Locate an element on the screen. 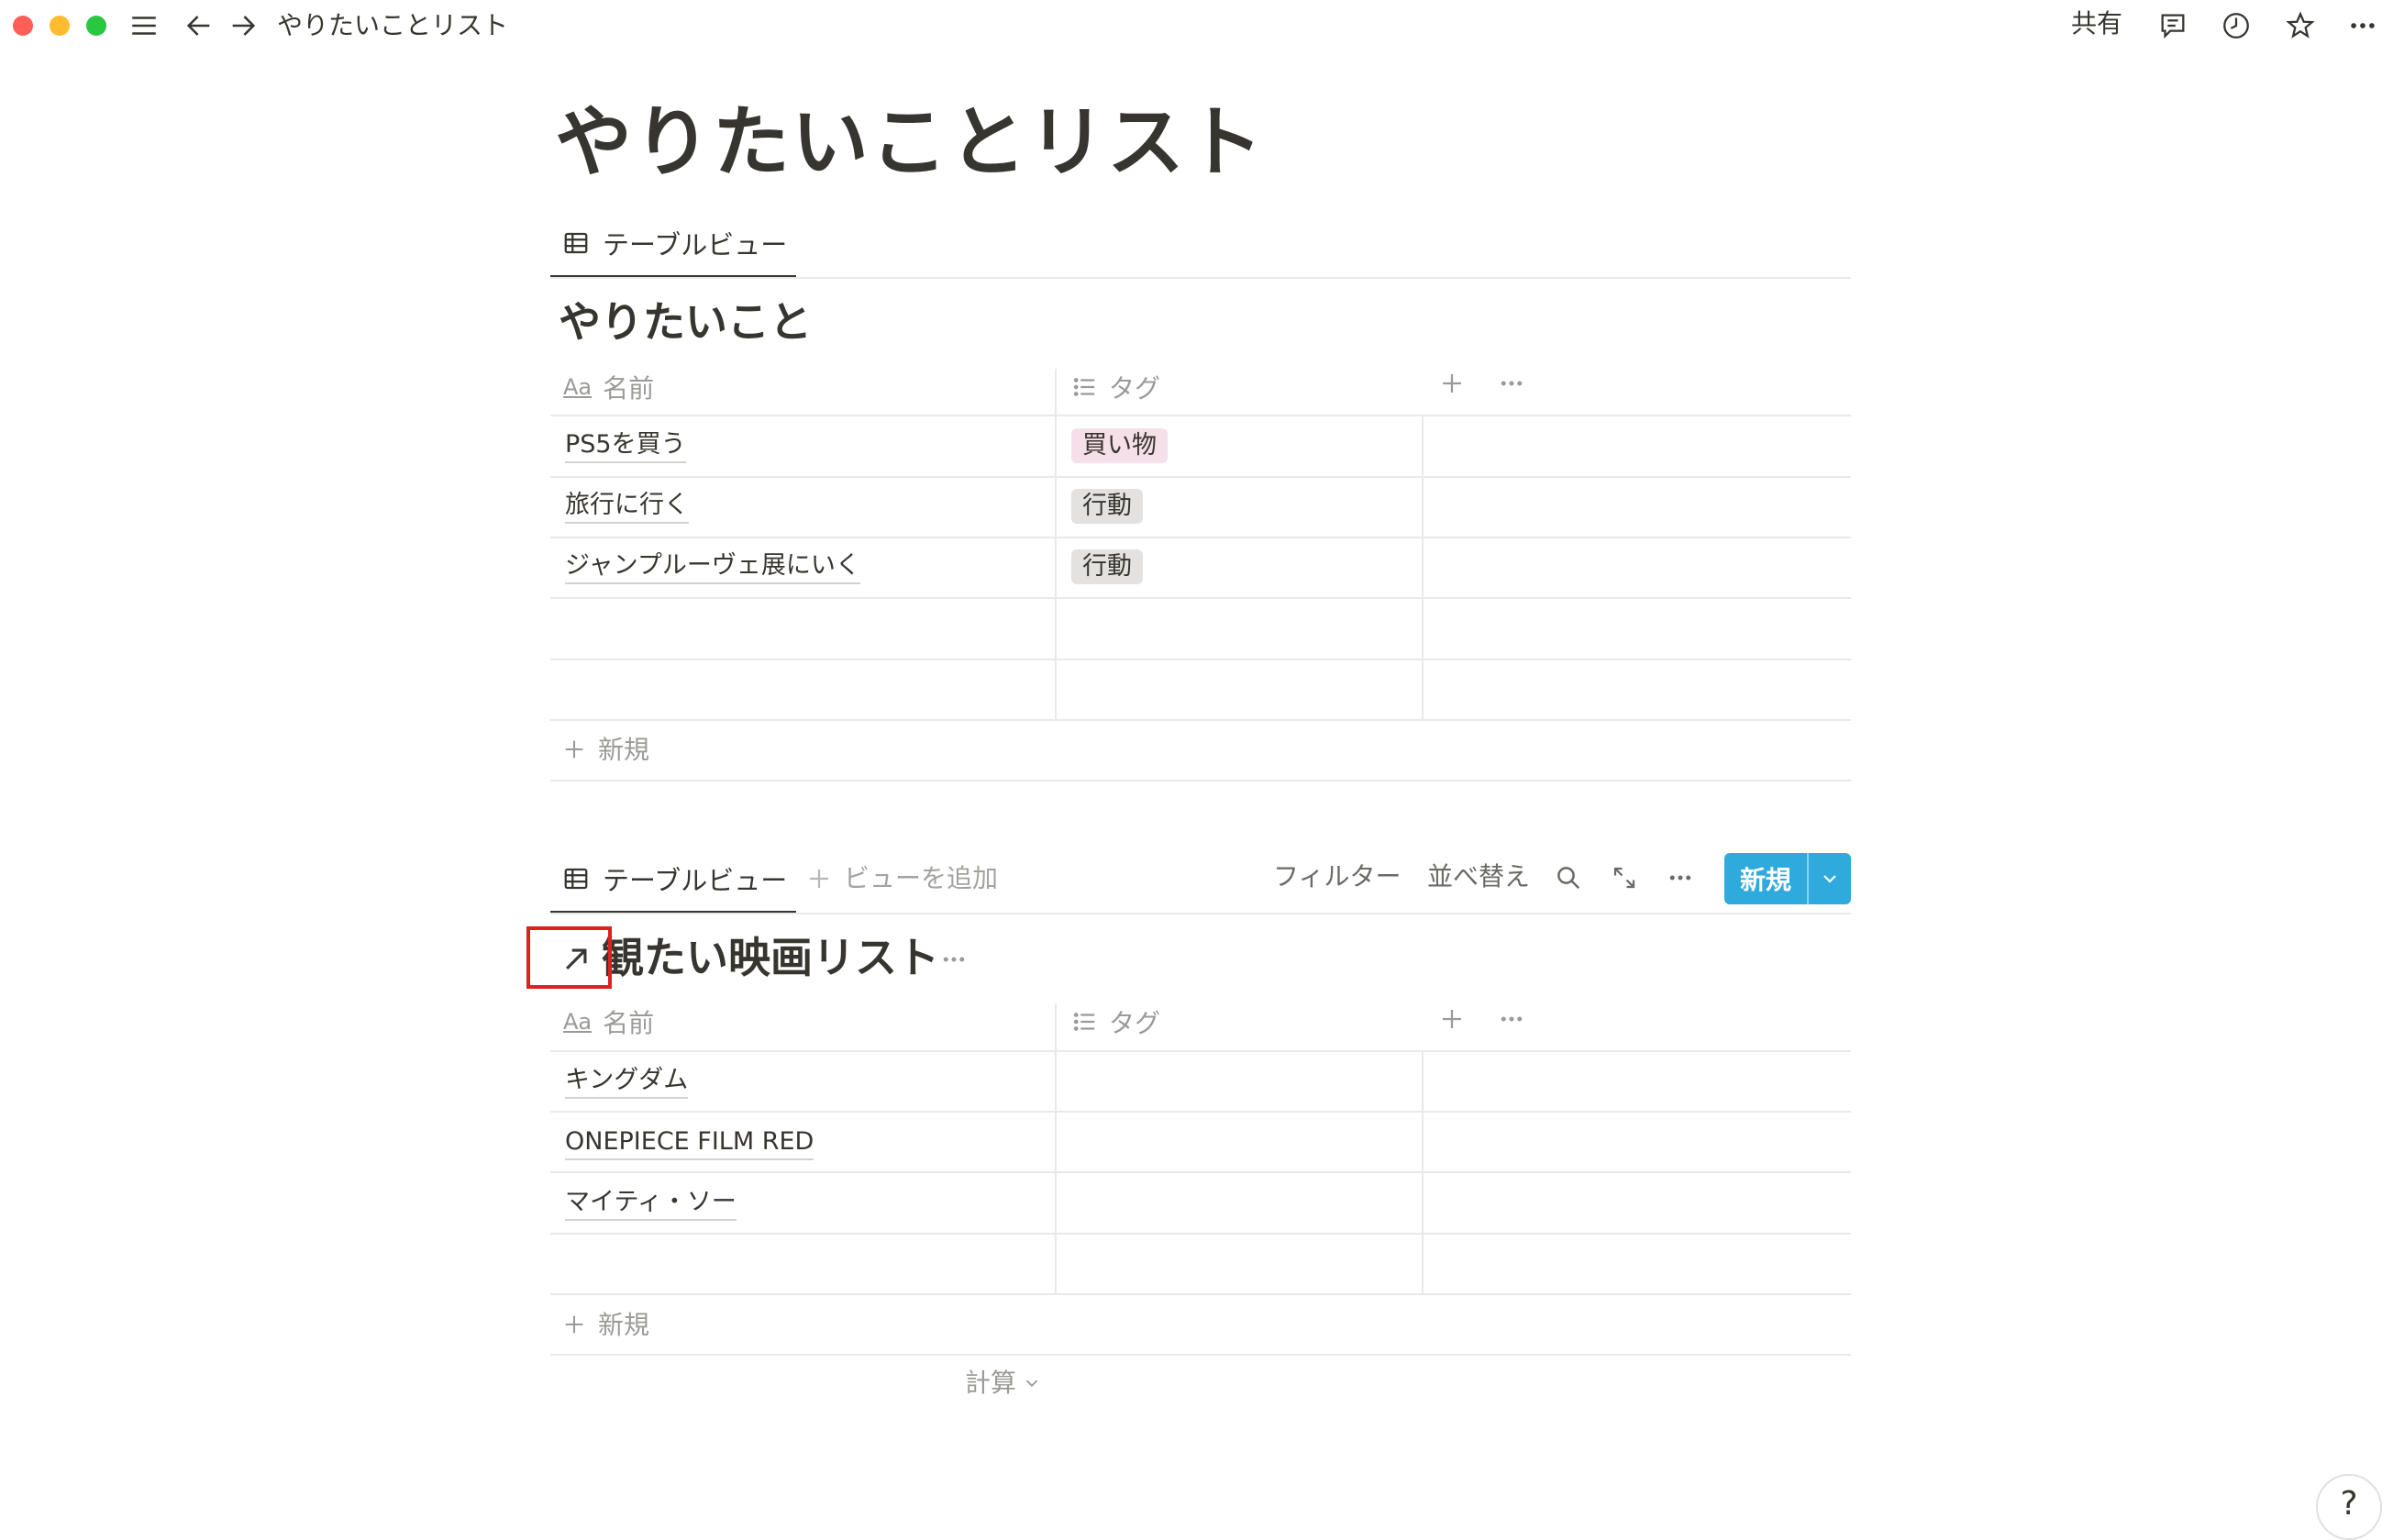 The width and height of the screenshot is (2393, 1540). row-name-cell: PS5を買う is located at coordinates (625, 445).